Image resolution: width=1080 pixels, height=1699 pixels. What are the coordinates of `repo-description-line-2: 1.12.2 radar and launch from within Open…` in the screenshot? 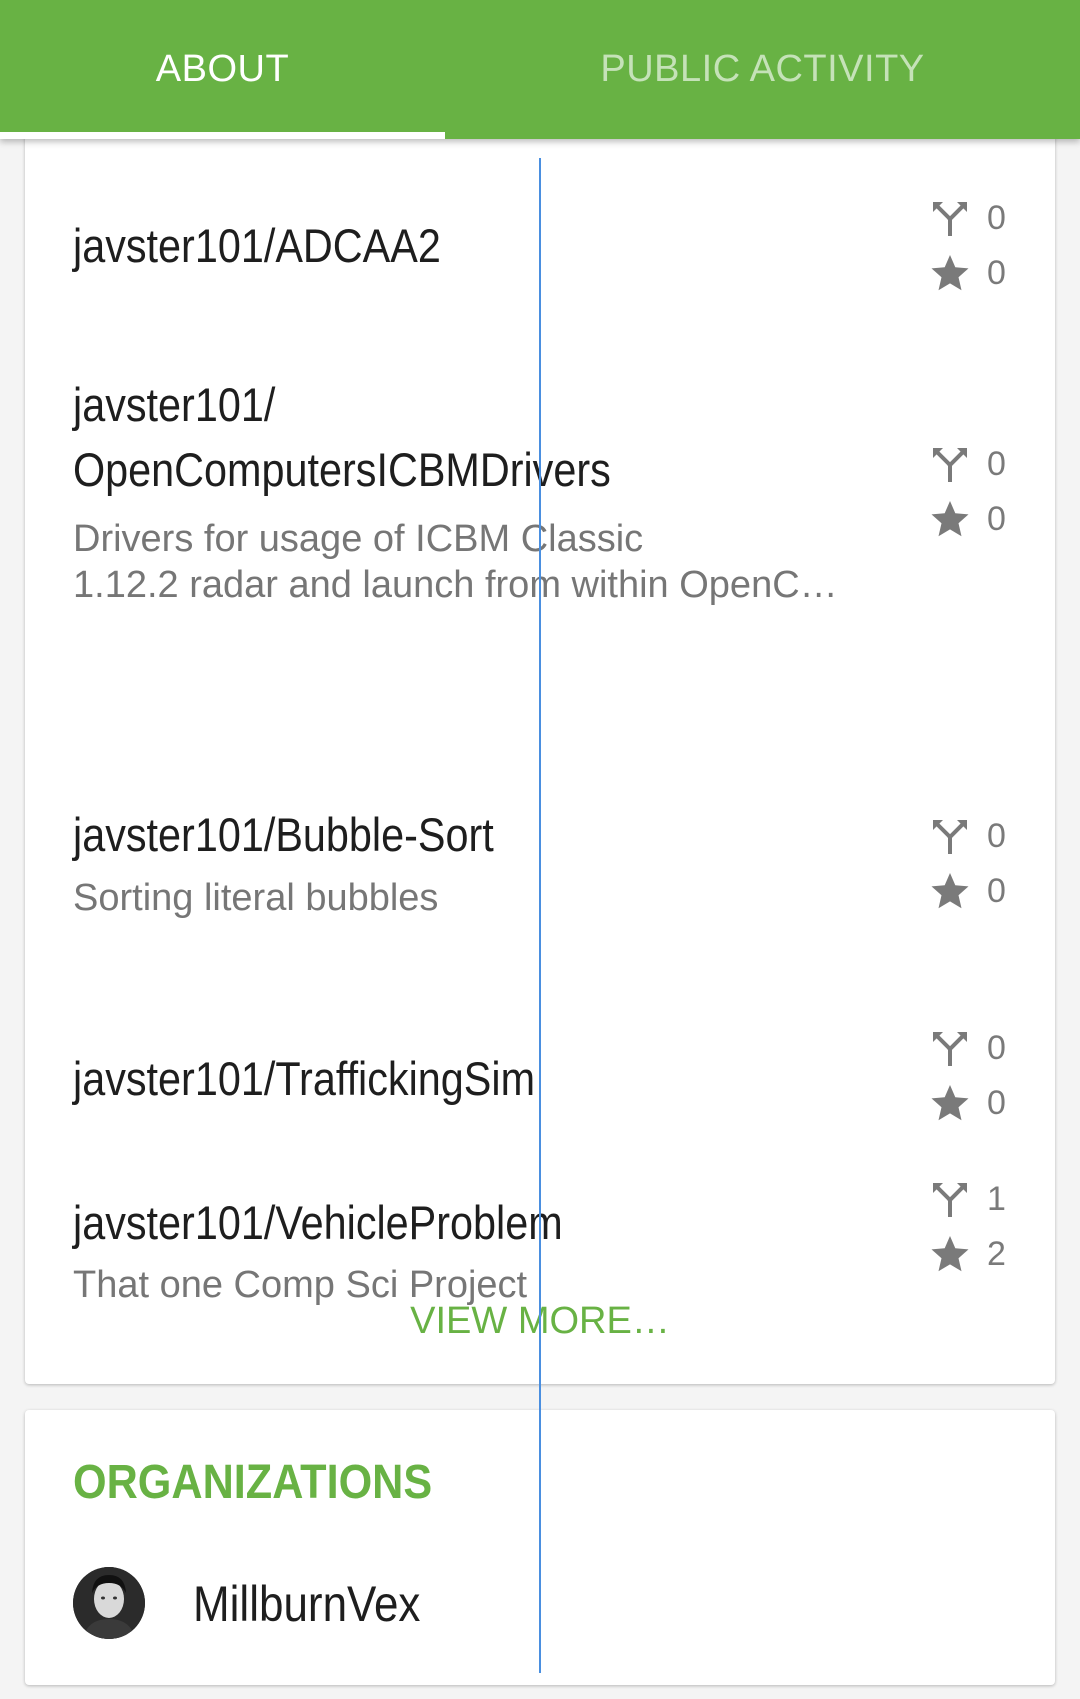 It's located at (455, 585).